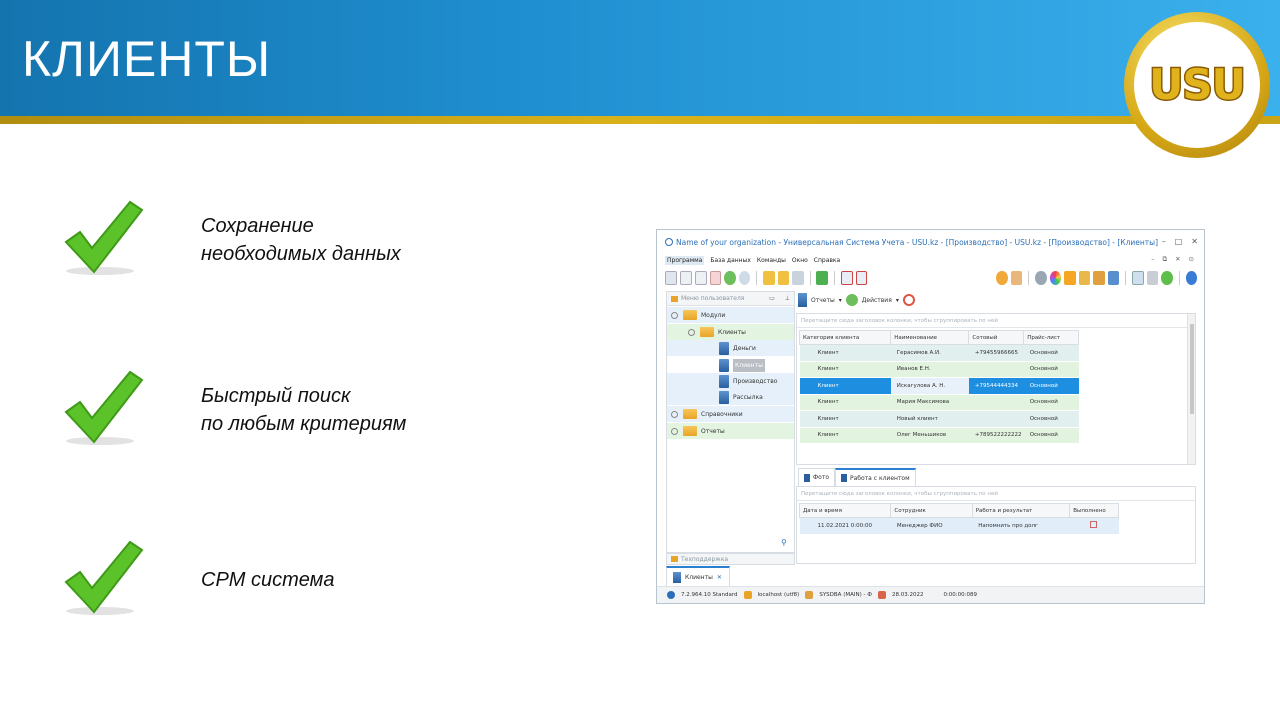 This screenshot has height=720, width=1280. I want to click on tree-item-mailing: Рассылка, so click(730, 397).